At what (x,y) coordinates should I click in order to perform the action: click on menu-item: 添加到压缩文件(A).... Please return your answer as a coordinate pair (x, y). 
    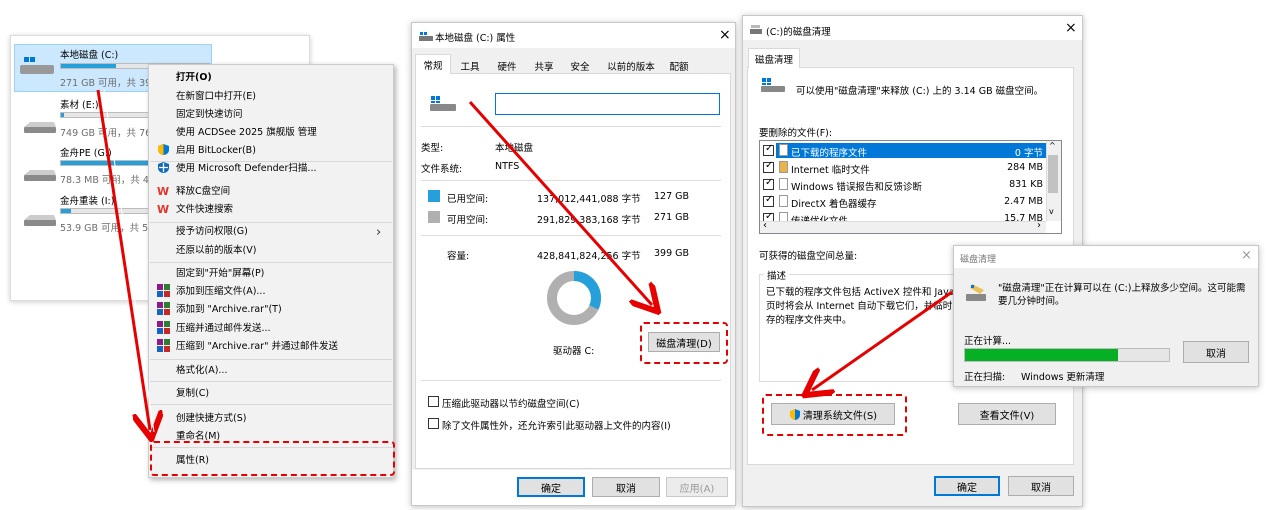
    Looking at the image, I should click on (220, 290).